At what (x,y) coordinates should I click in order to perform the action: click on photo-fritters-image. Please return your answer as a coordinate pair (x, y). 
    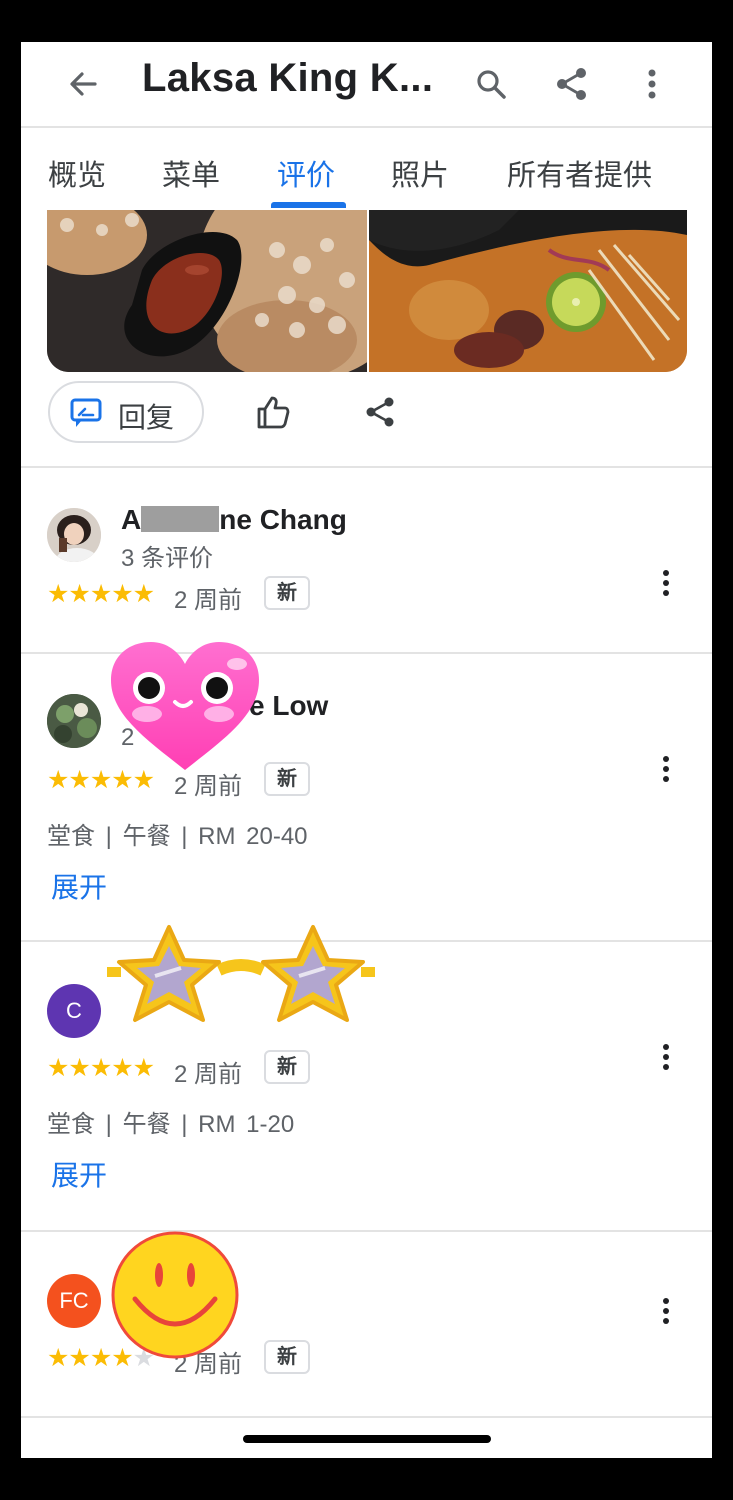
    Looking at the image, I should click on (207, 291).